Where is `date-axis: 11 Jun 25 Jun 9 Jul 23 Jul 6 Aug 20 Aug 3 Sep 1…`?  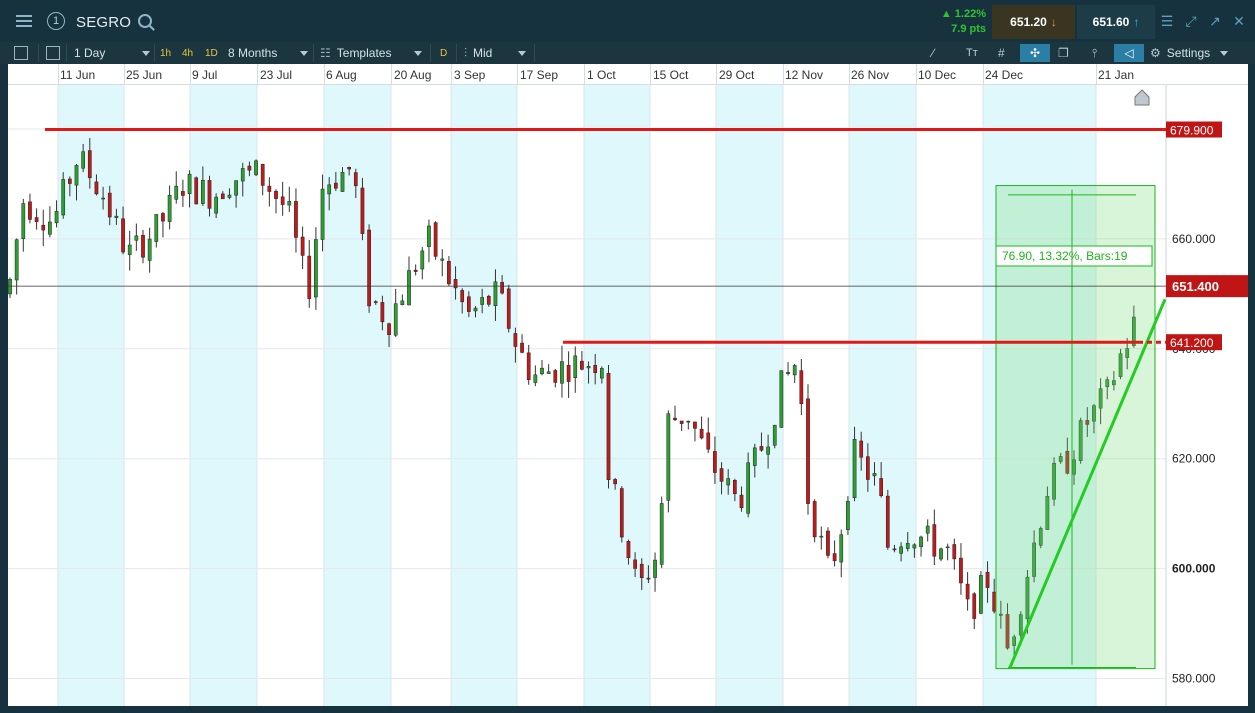
date-axis: 11 Jun 25 Jun 9 Jul 23 Jul 6 Aug 20 Aug 3 Sep 1… is located at coordinates (628, 74).